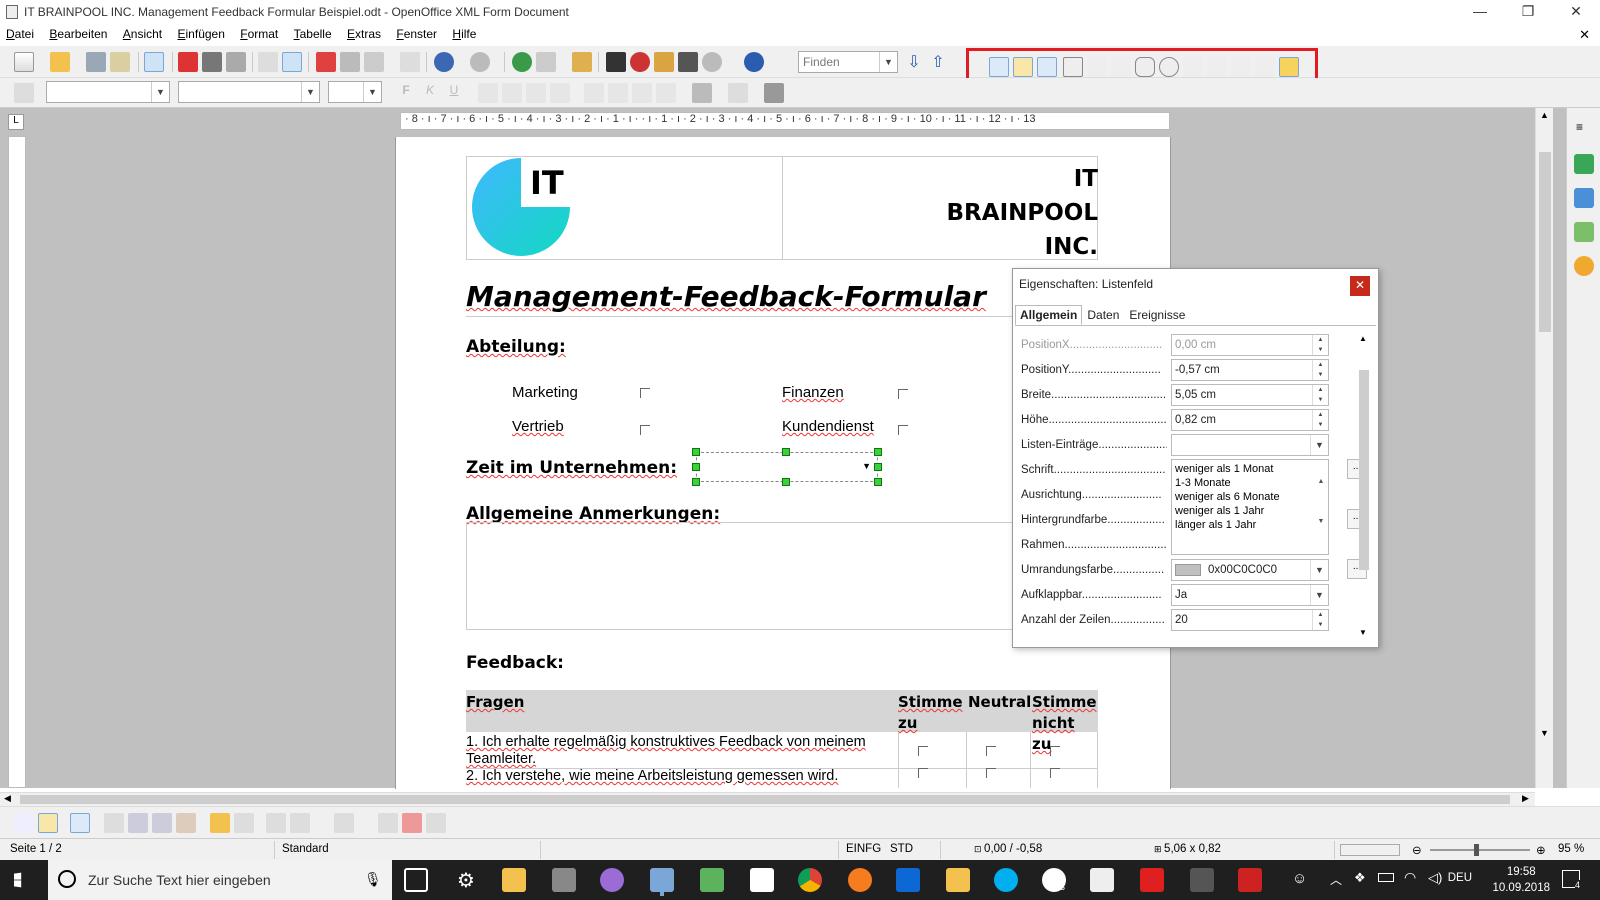 This screenshot has height=900, width=1600. What do you see at coordinates (154, 62) in the screenshot?
I see `edit-mode-icon` at bounding box center [154, 62].